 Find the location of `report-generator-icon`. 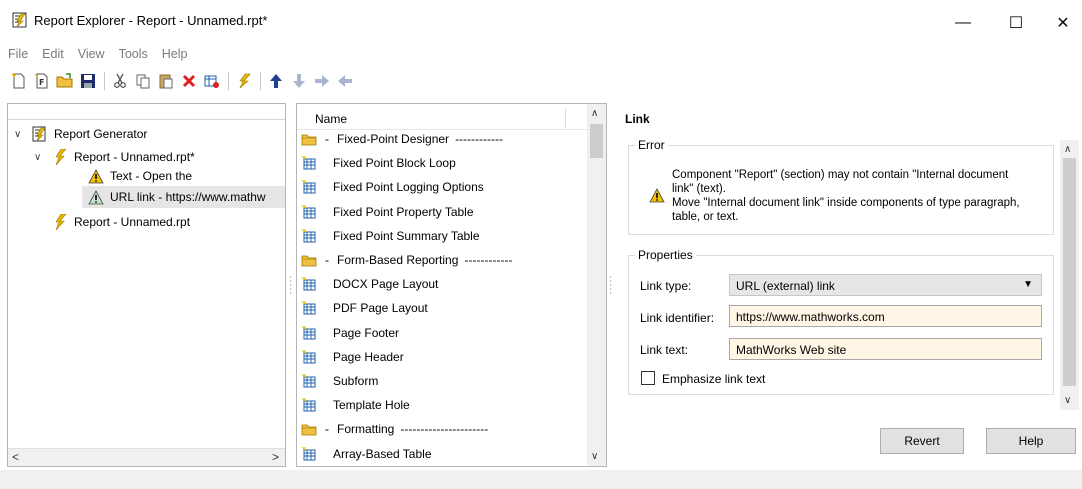

report-generator-icon is located at coordinates (40, 134).